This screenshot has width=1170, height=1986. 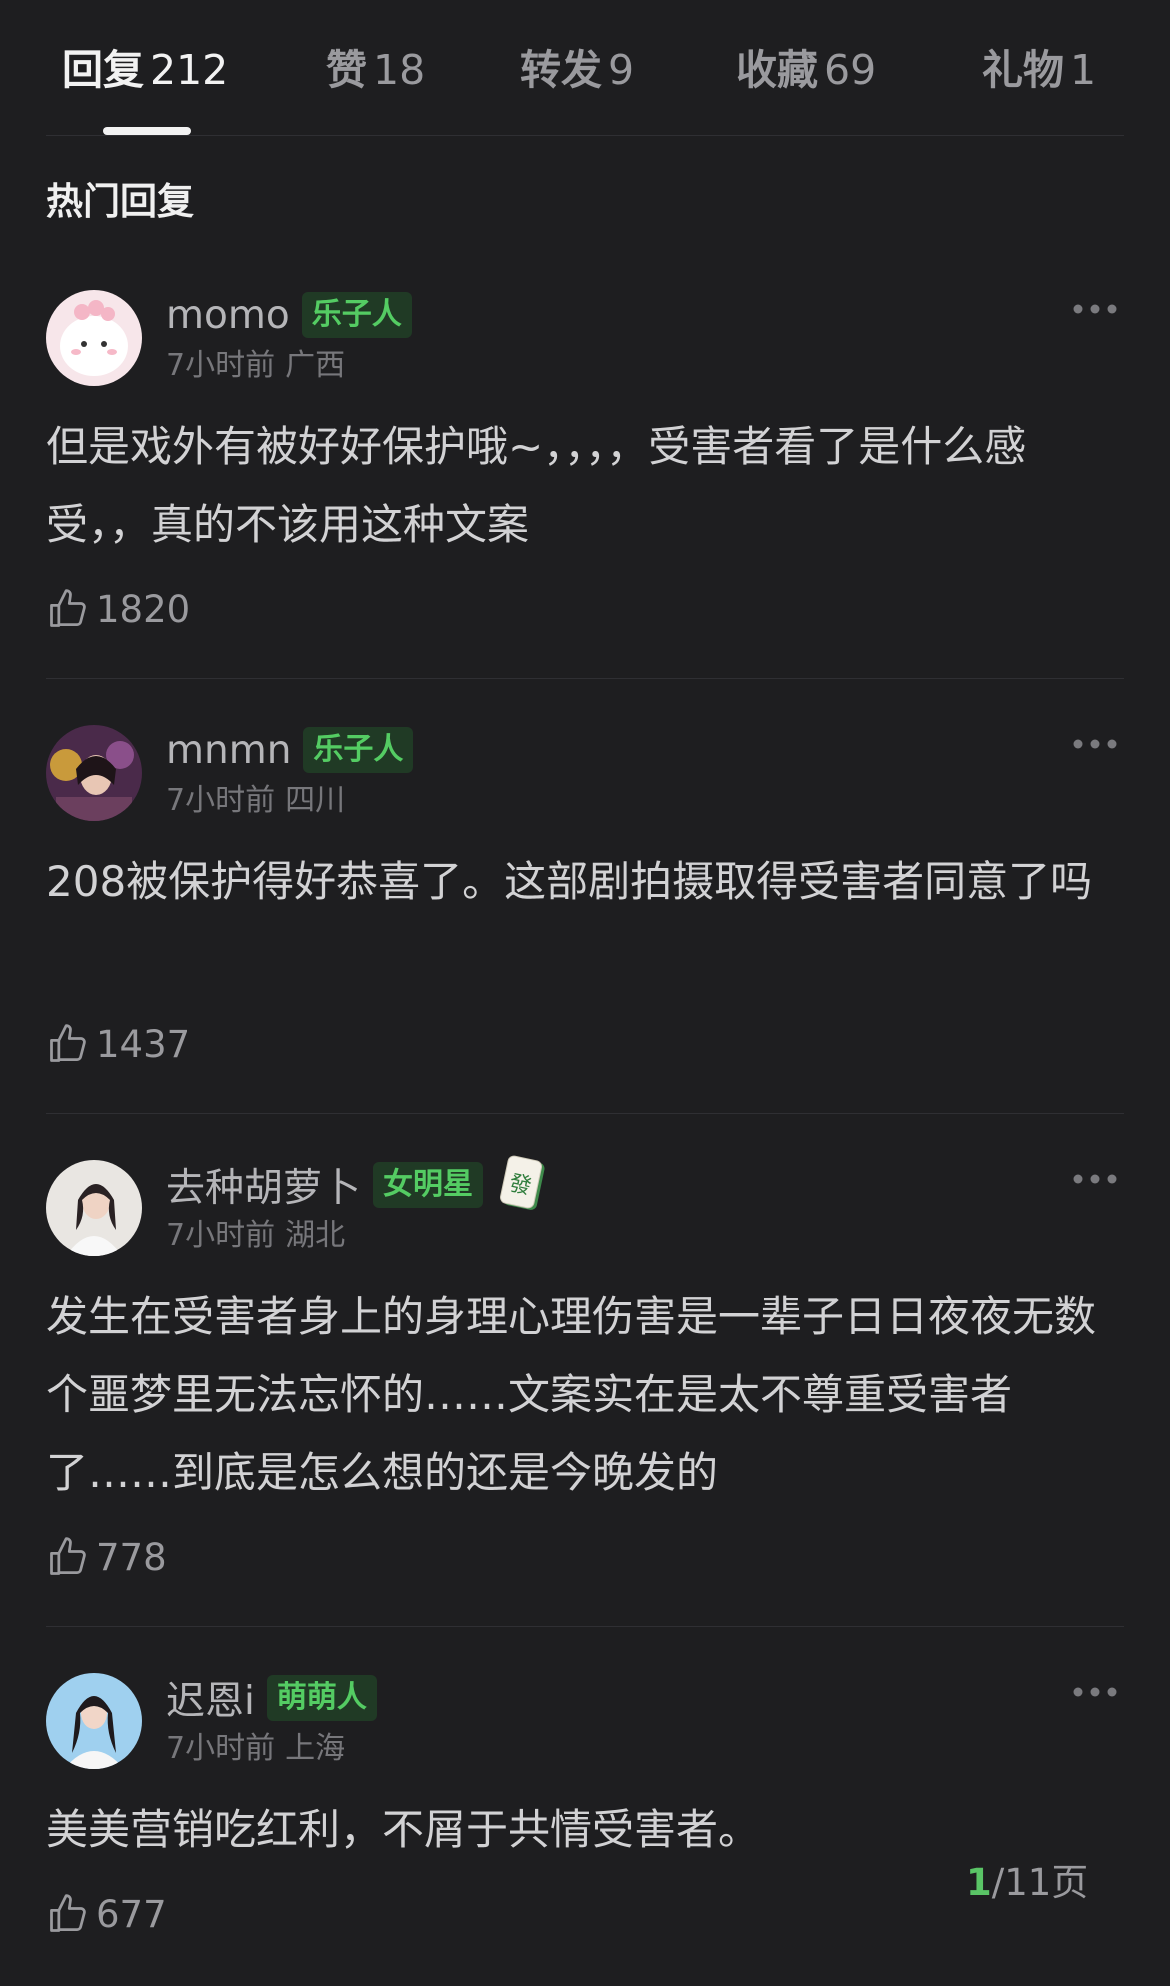 I want to click on name-row: momo 乐子人, so click(x=289, y=315).